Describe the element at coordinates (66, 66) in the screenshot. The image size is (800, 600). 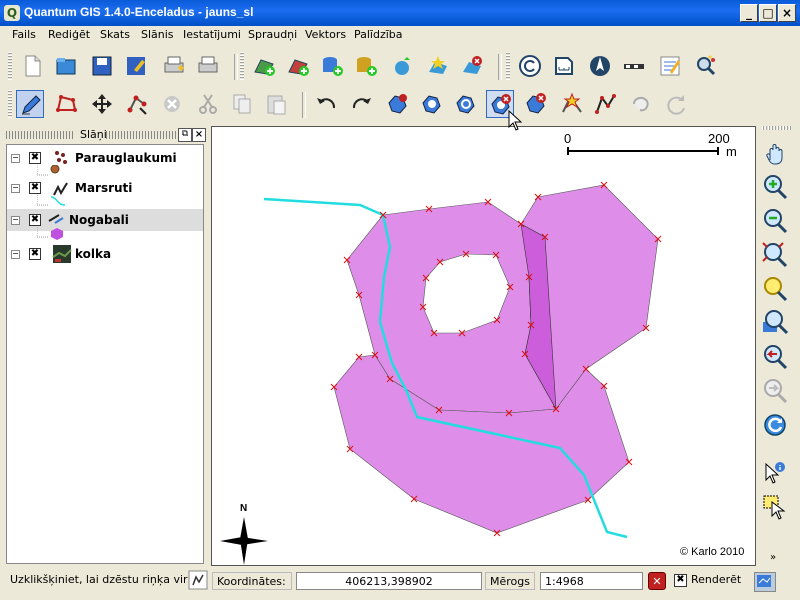
I see `open-project-icon` at that location.